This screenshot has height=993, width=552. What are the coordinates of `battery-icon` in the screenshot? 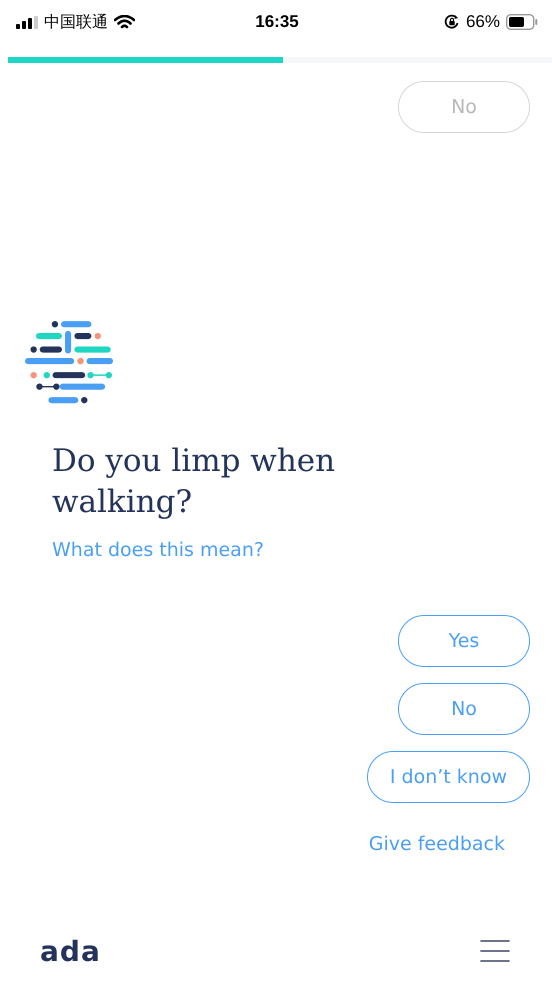 It's located at (522, 22).